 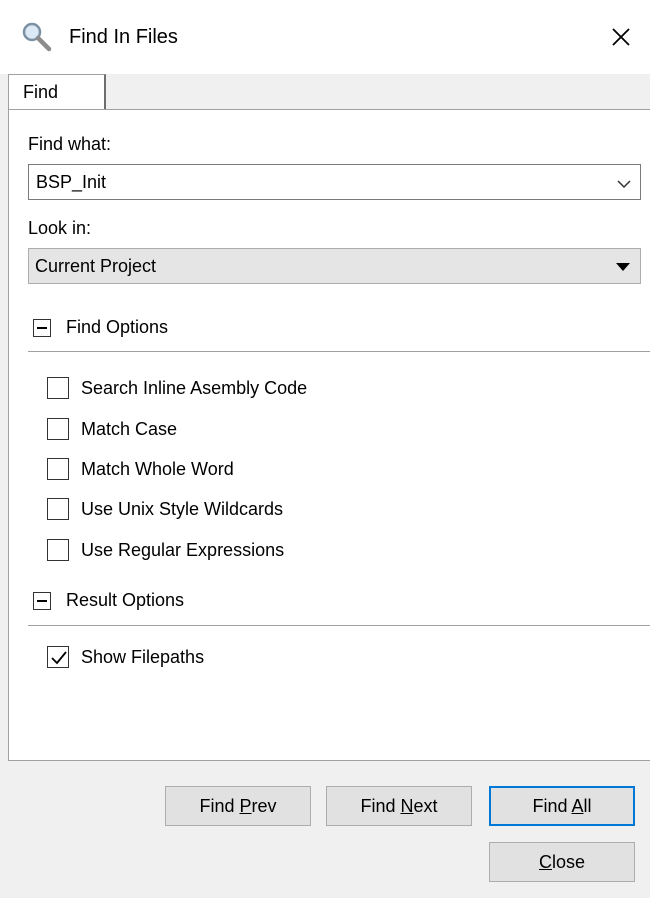 I want to click on search-inline-asm-checkbox, so click(x=58, y=388).